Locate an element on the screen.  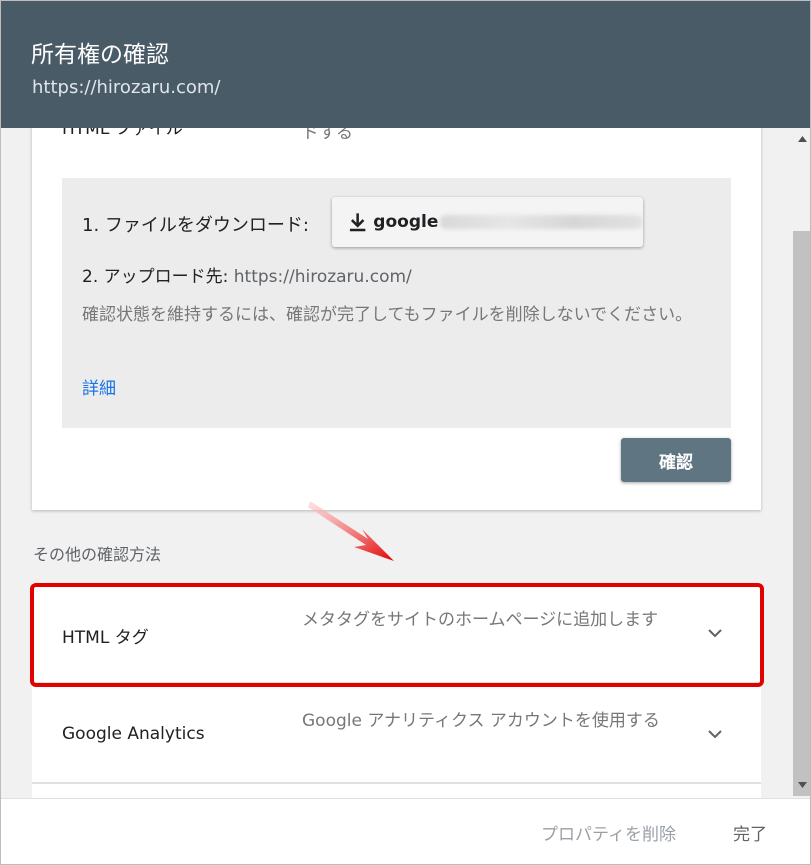
method-description: Google アナリティクス アカウントを使用する is located at coordinates (481, 721).